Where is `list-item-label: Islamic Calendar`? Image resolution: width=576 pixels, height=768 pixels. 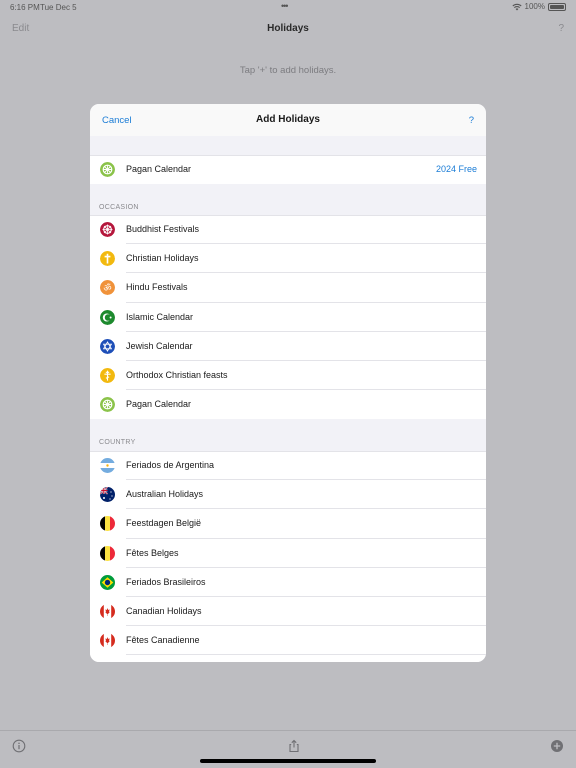
list-item-label: Islamic Calendar is located at coordinates (160, 316).